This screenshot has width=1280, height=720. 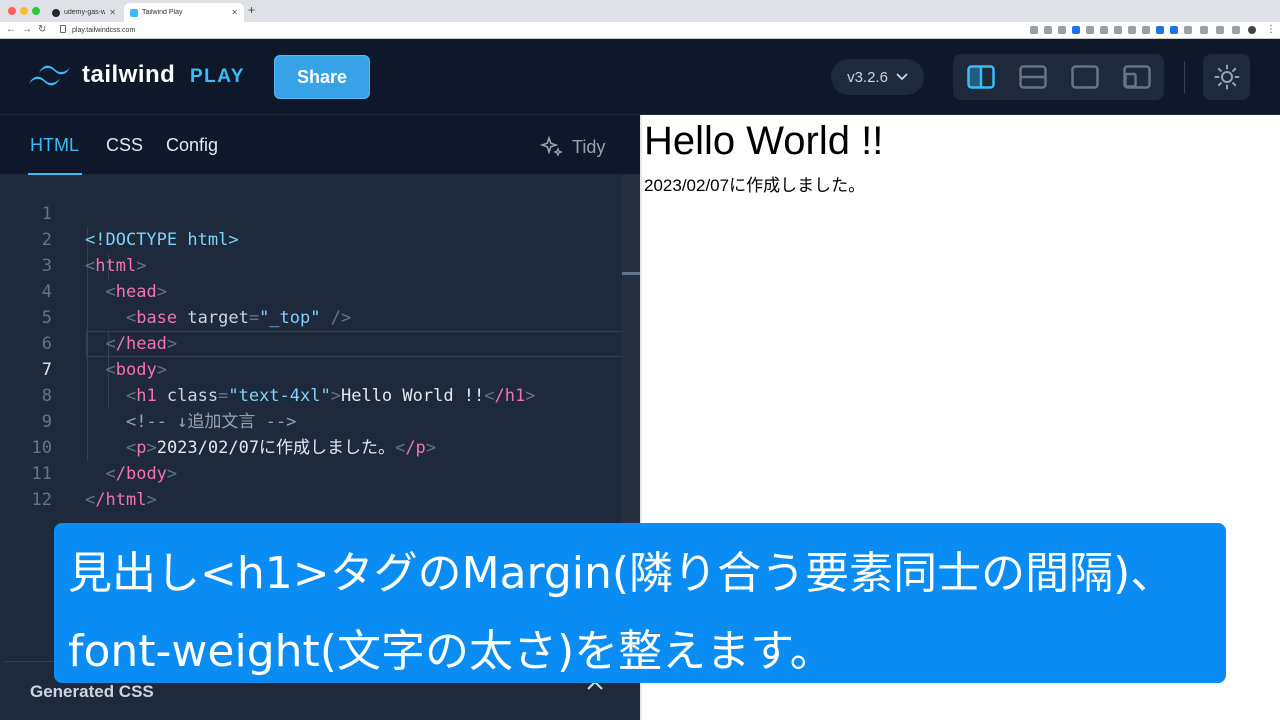 I want to click on layout-vertical-split-icon, so click(x=981, y=77).